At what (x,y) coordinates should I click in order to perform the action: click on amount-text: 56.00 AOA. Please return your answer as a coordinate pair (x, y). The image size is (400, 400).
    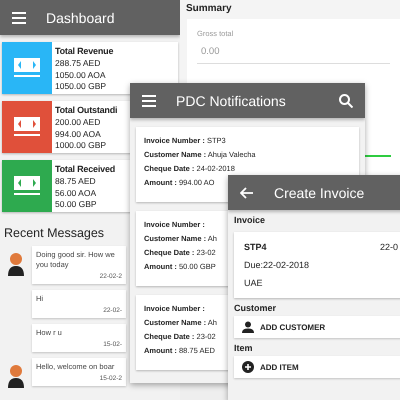
    Looking at the image, I should click on (75, 193).